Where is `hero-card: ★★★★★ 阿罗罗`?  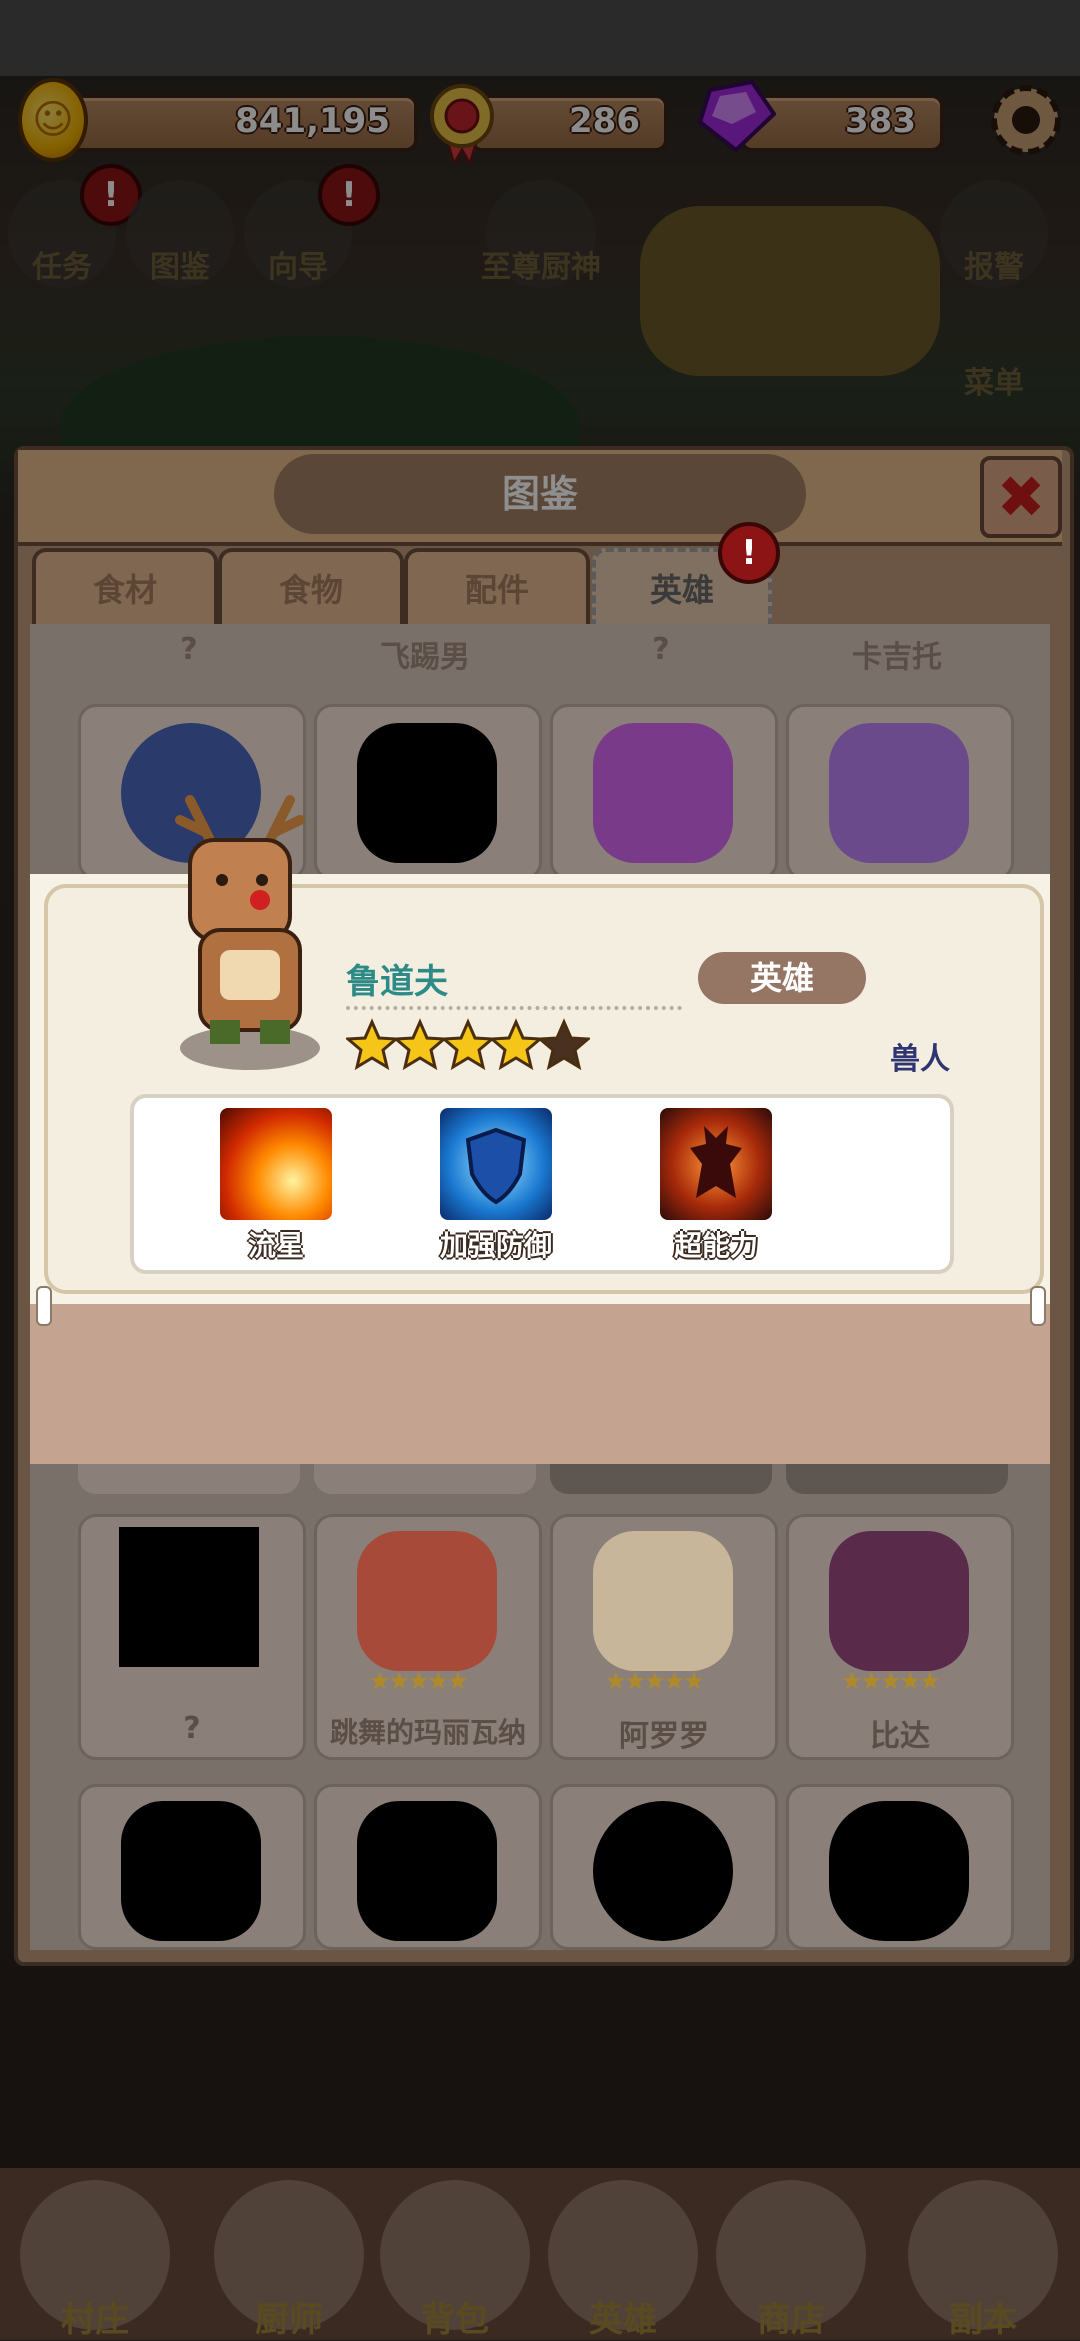
hero-card: ★★★★★ 阿罗罗 is located at coordinates (664, 1637).